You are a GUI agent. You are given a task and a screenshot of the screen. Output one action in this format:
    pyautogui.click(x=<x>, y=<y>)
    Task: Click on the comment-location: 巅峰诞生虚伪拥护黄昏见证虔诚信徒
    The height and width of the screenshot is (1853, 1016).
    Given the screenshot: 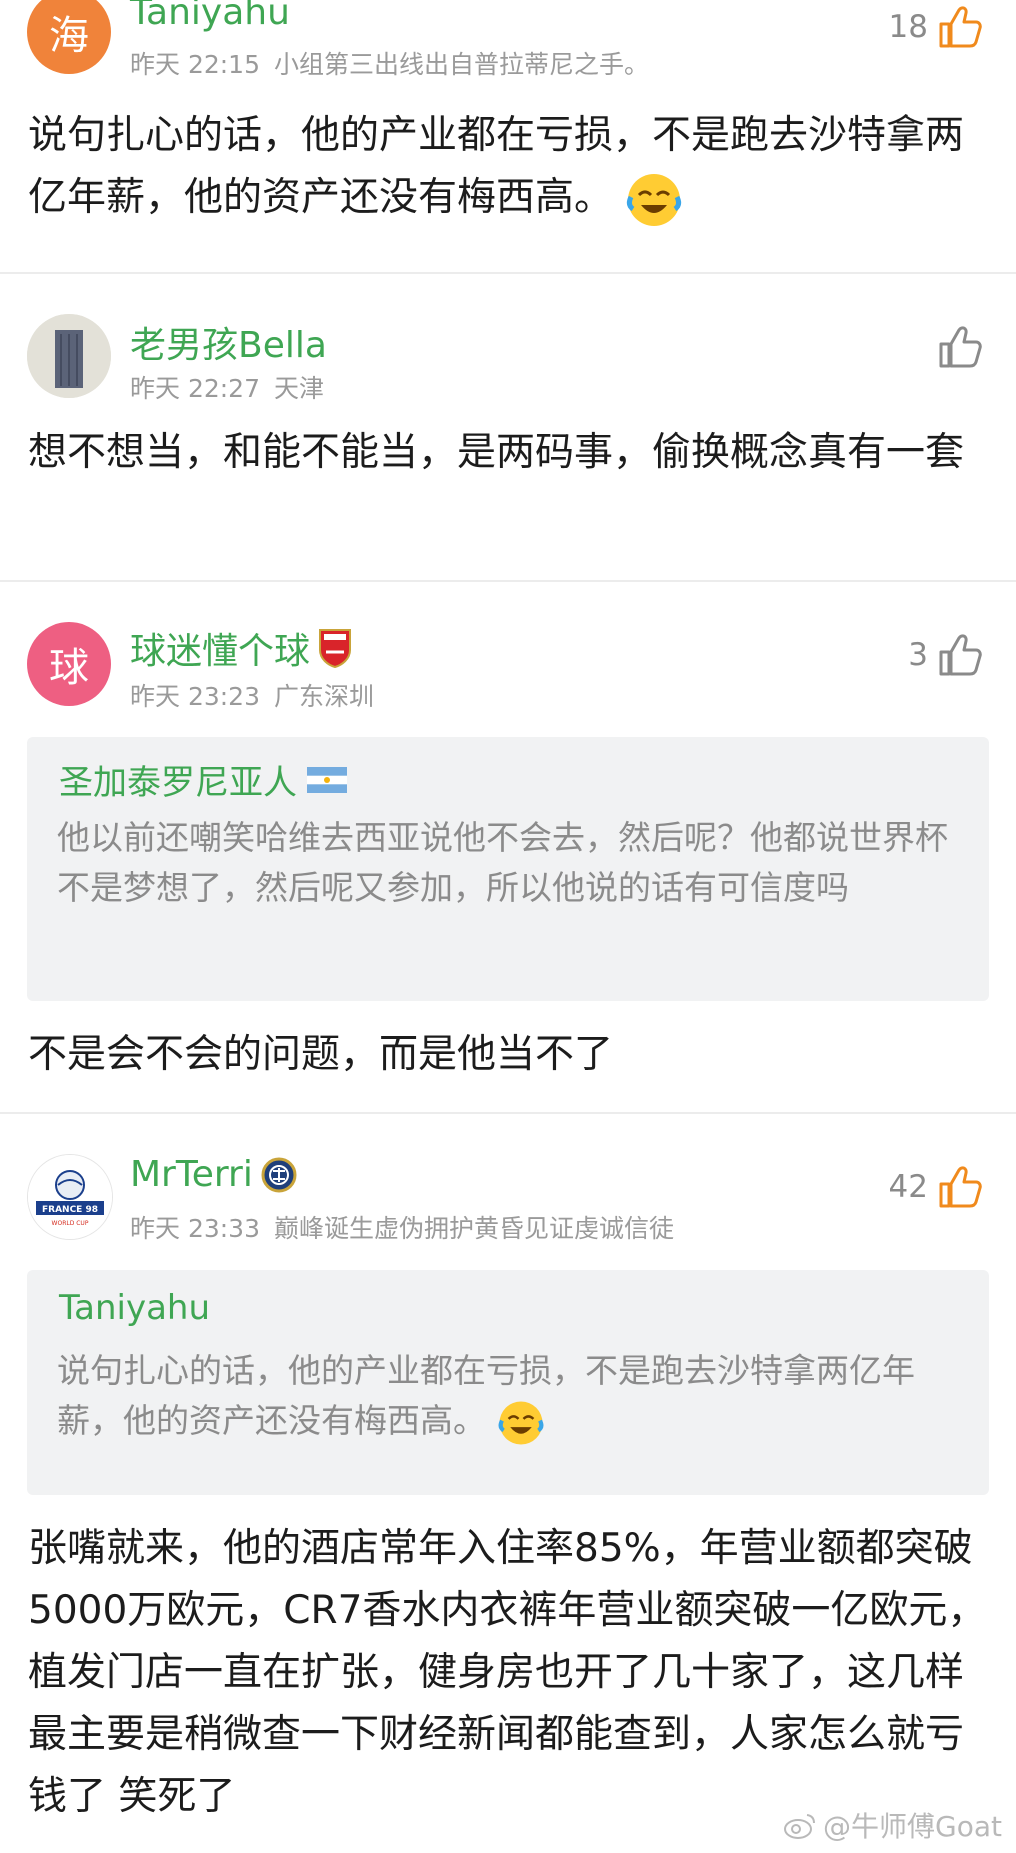 What is the action you would take?
    pyautogui.click(x=474, y=1228)
    